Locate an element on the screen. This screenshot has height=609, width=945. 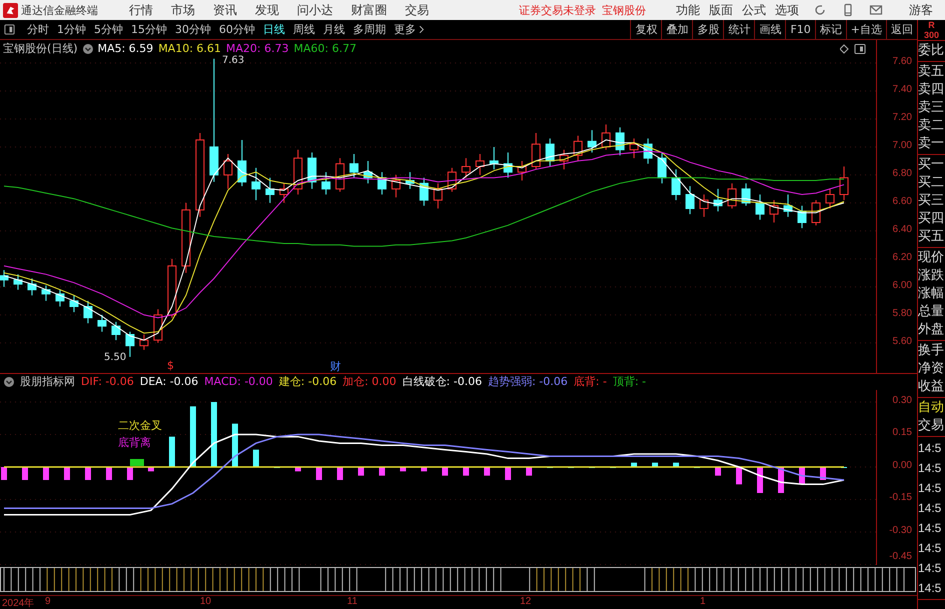
header-label: R is located at coordinates (931, 25).